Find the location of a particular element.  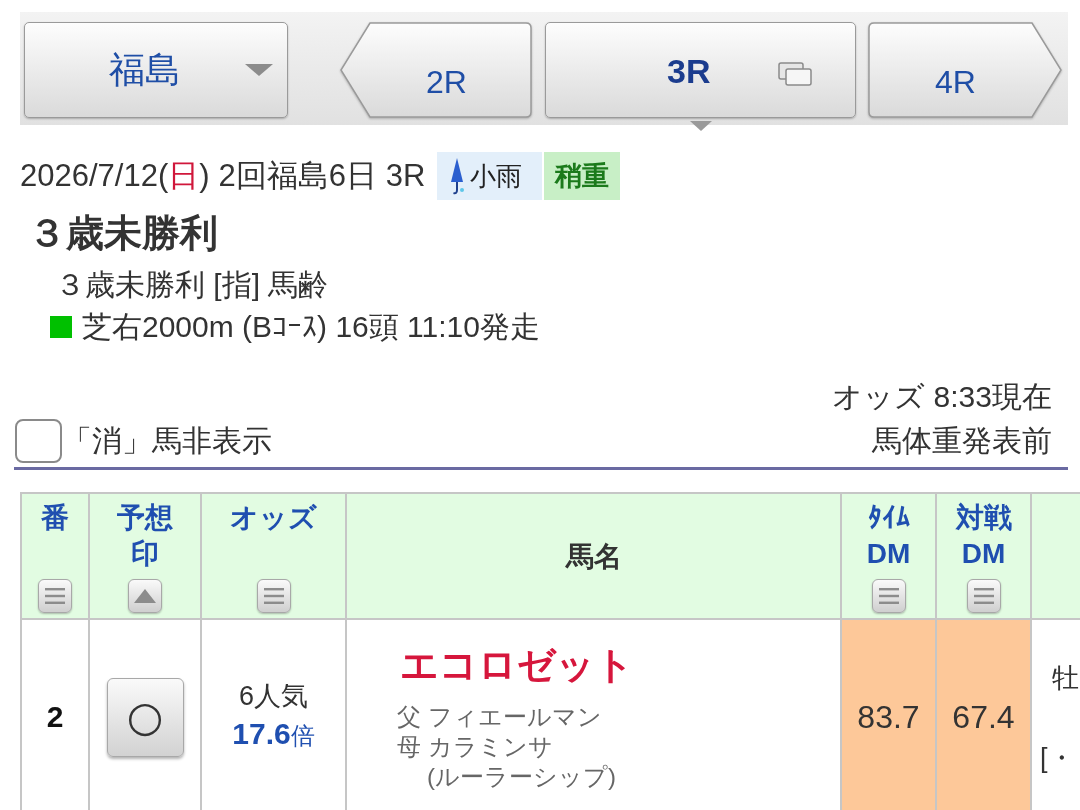

horse-number: 2 is located at coordinates (55, 716).